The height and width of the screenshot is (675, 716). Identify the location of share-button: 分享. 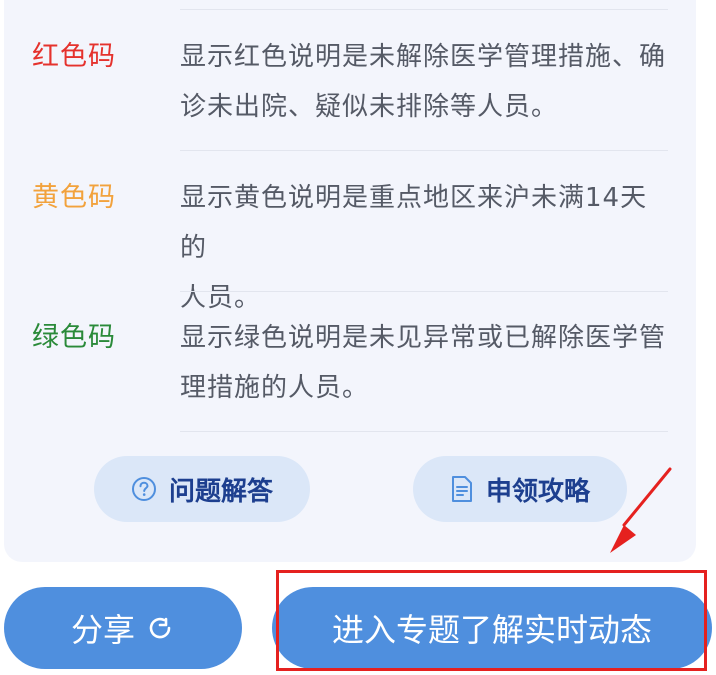
(123, 628).